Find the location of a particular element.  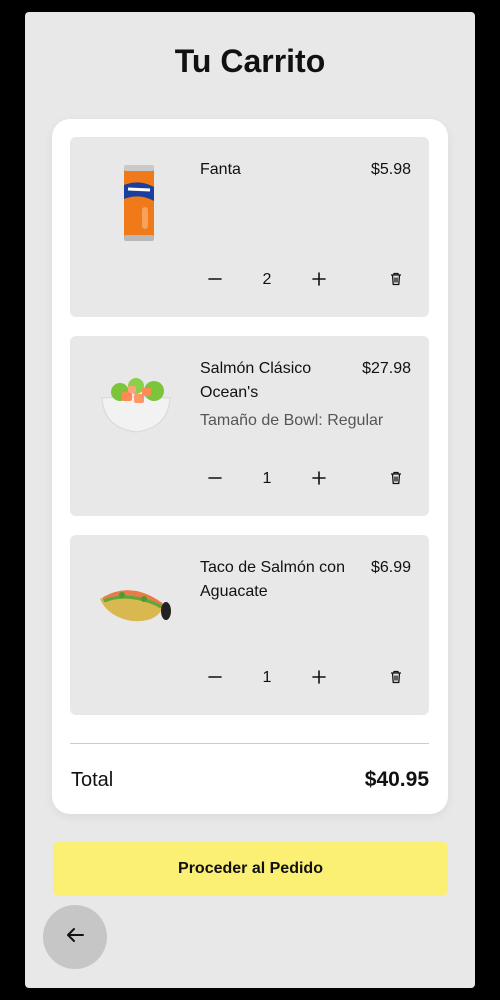

item-option: Tamaño de Bowl: Regular is located at coordinates (291, 421).